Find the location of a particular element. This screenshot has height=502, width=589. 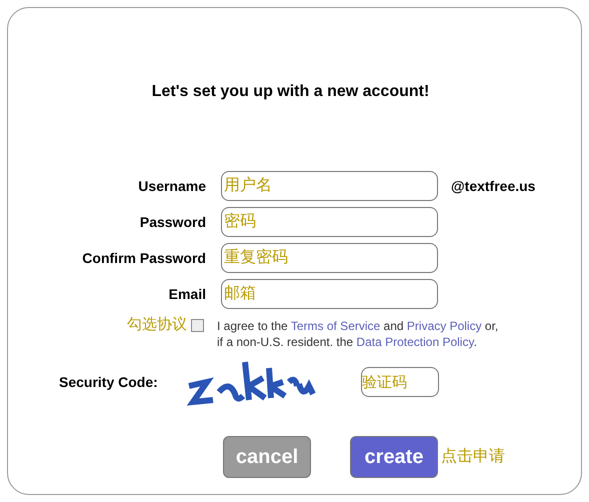

agree-checkbox is located at coordinates (197, 325).